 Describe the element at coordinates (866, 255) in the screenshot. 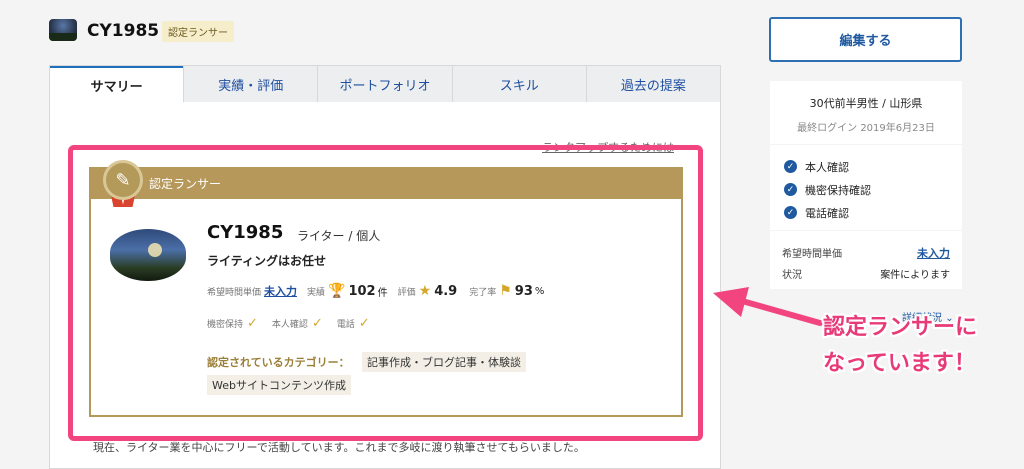

I see `rate-row: 希望時間単価 未入力` at that location.